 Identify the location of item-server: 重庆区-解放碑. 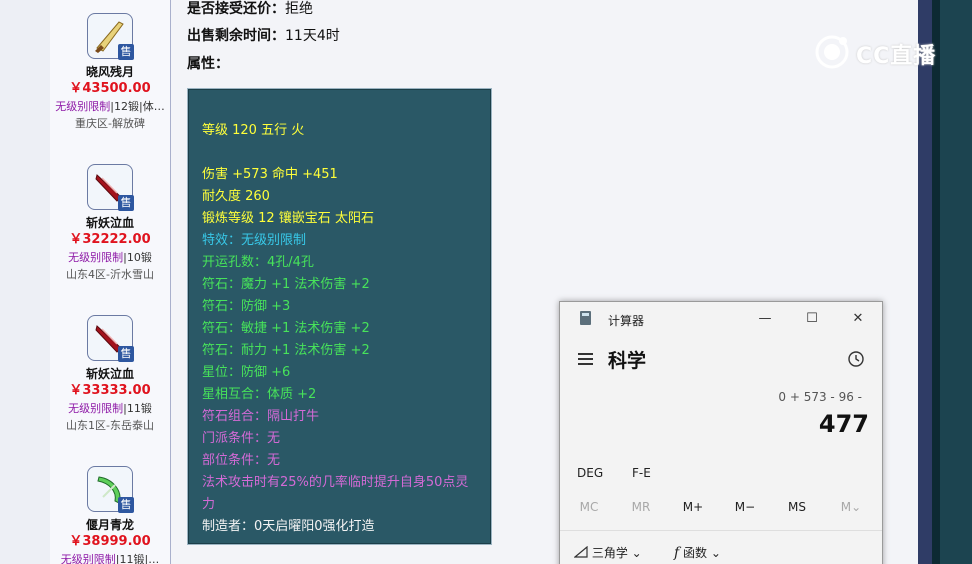
(110, 123).